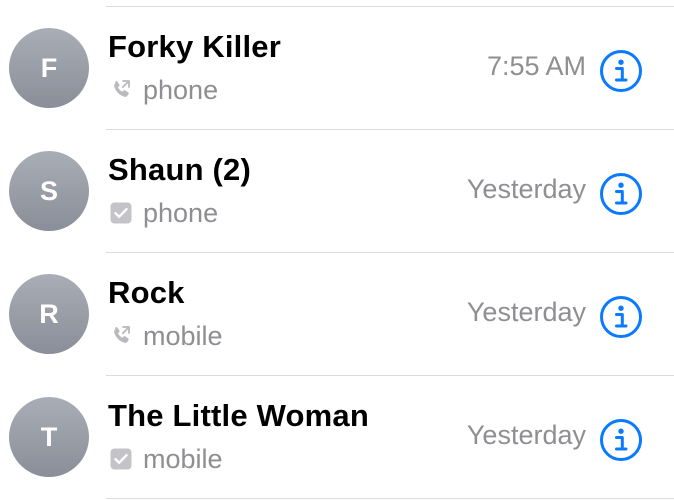 The image size is (674, 500). I want to click on avatar: S, so click(49, 191).